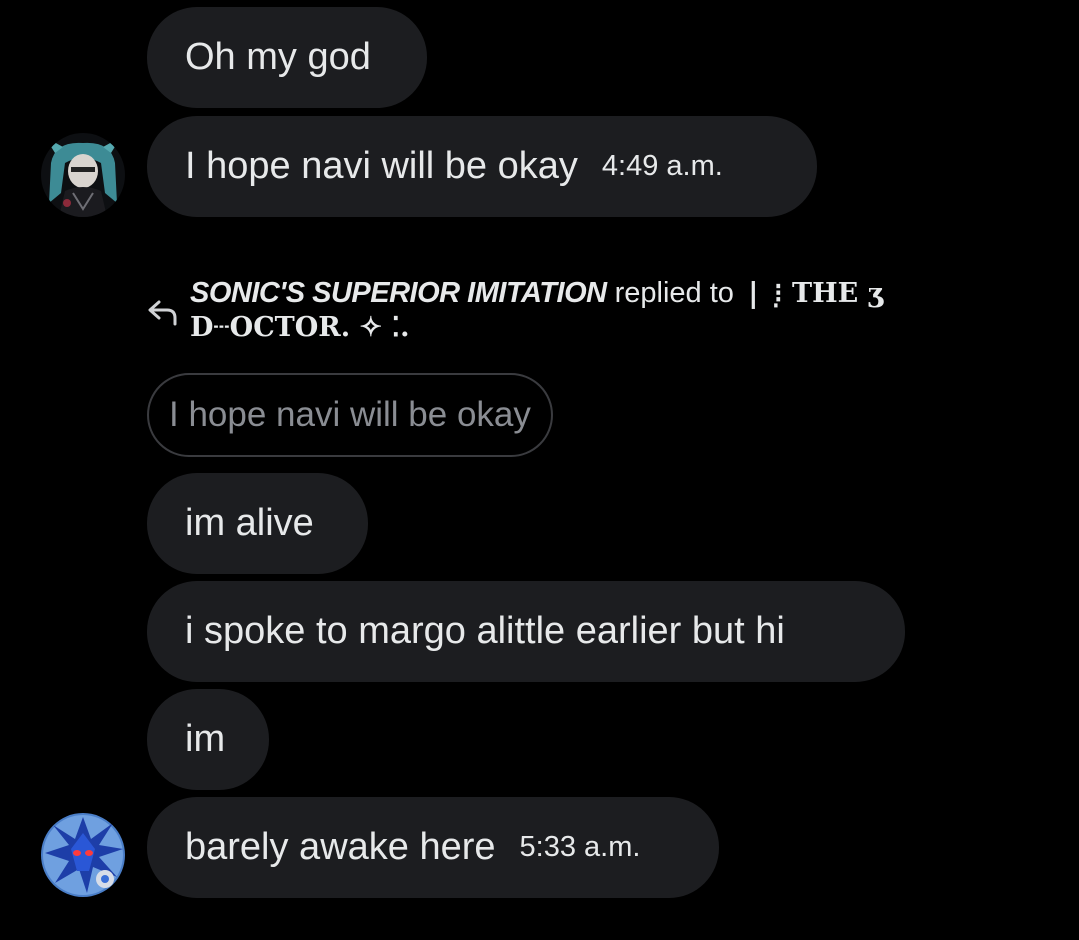  Describe the element at coordinates (278, 57) in the screenshot. I see `message-text: Oh my god` at that location.